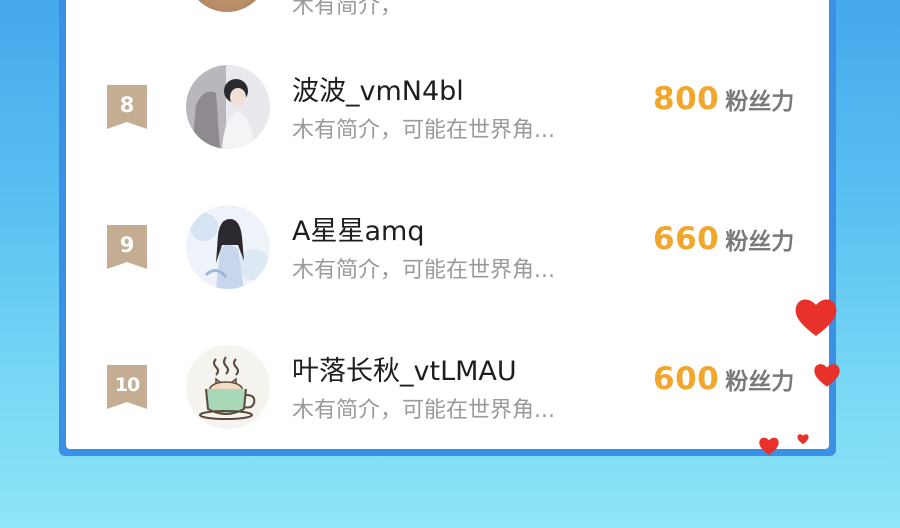 The image size is (900, 528). I want to click on user-name: 叶落长秋_vtLMAU, so click(404, 368).